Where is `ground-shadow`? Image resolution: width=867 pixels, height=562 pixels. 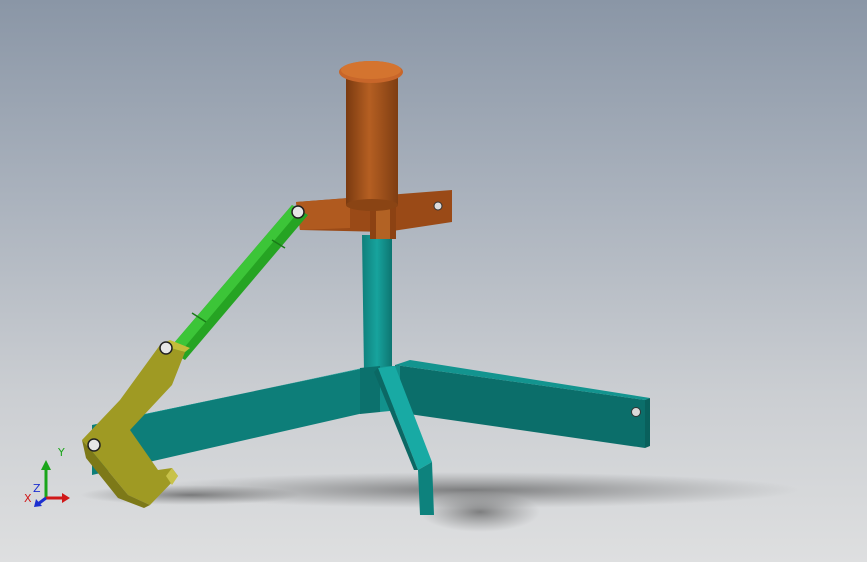 ground-shadow is located at coordinates (440, 502).